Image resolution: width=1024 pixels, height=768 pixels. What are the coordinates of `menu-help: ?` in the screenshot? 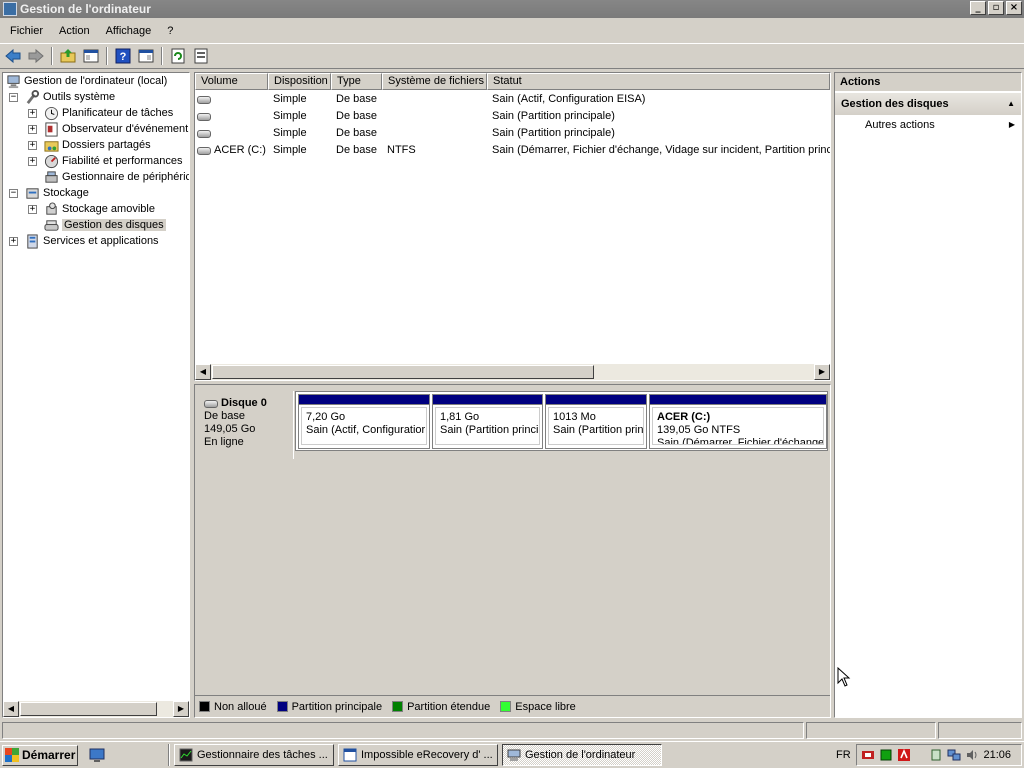 It's located at (170, 31).